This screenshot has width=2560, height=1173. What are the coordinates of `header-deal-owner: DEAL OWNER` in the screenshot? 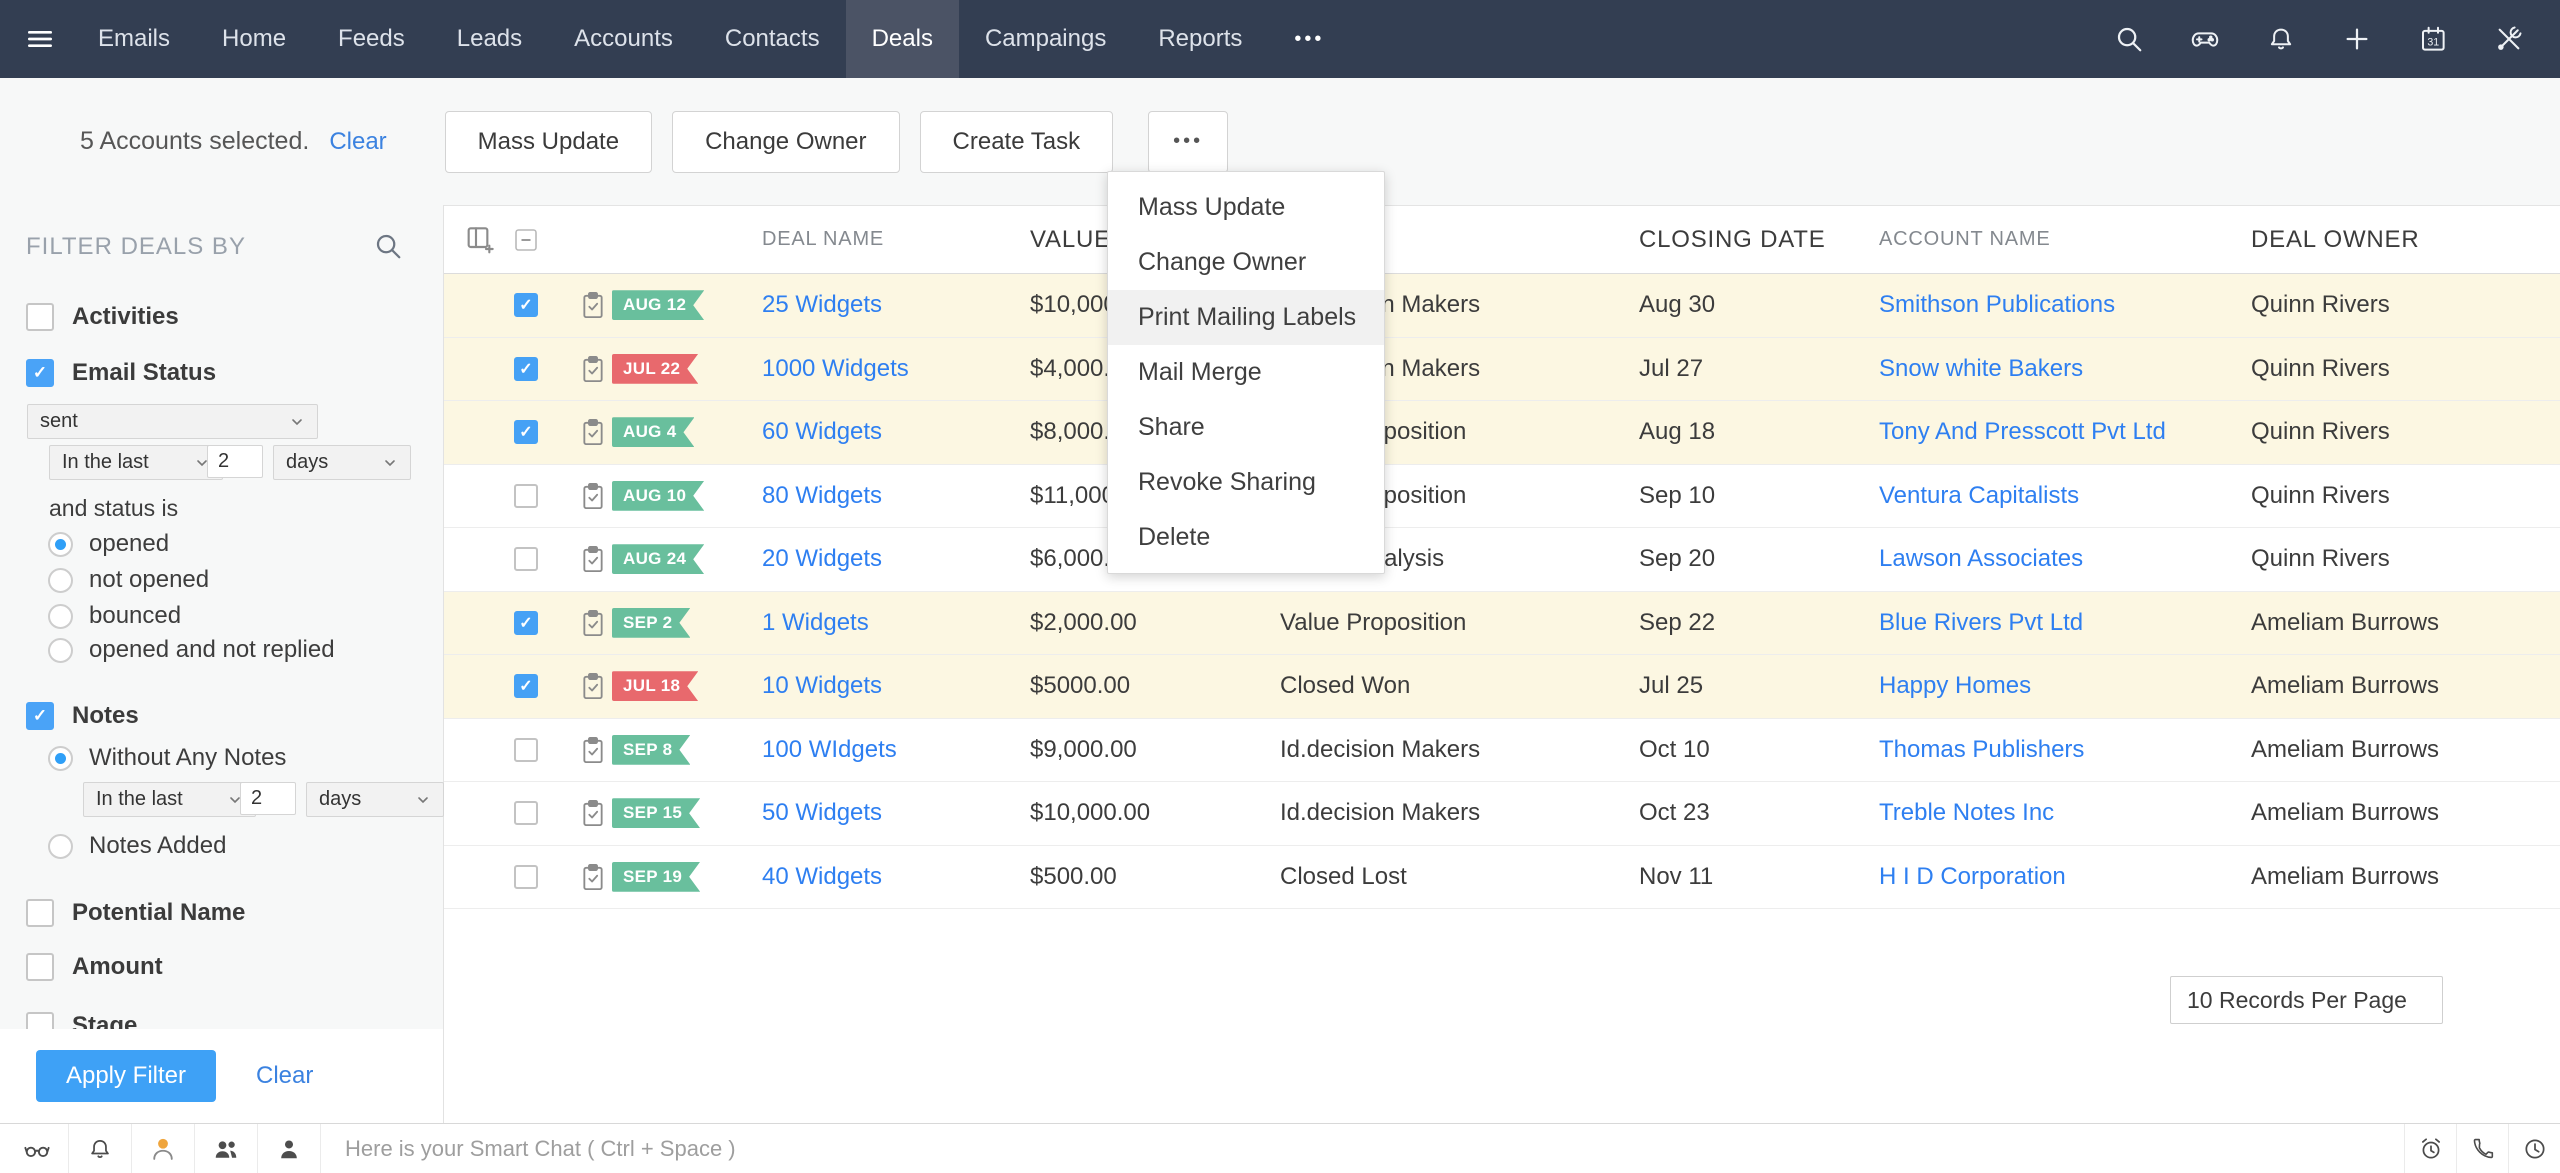 It's located at (2405, 240).